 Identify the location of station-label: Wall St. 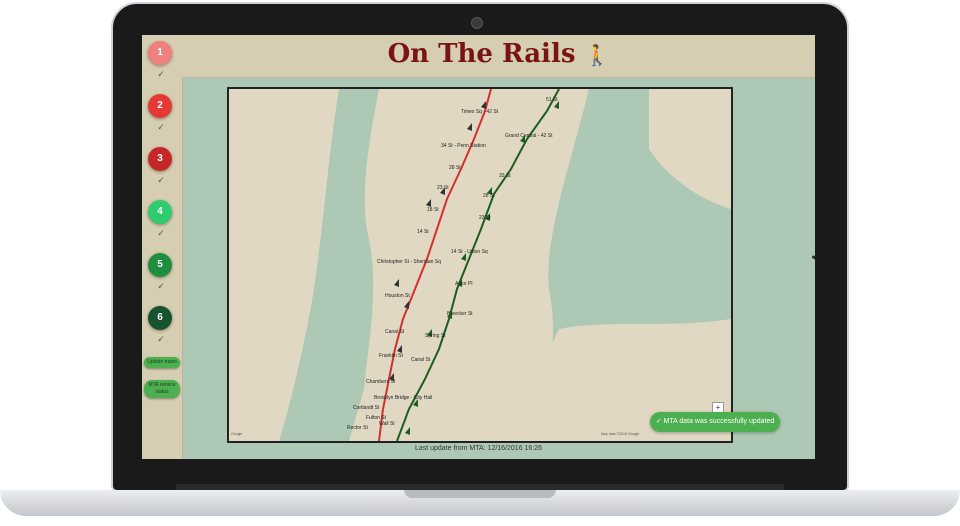
(387, 424).